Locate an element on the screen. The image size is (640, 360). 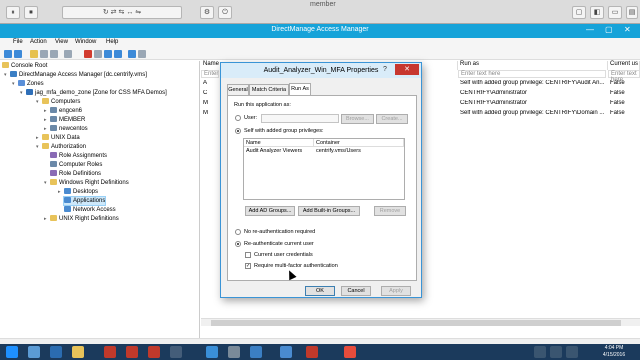
mmc-toolbar is located at coordinates (320, 54).